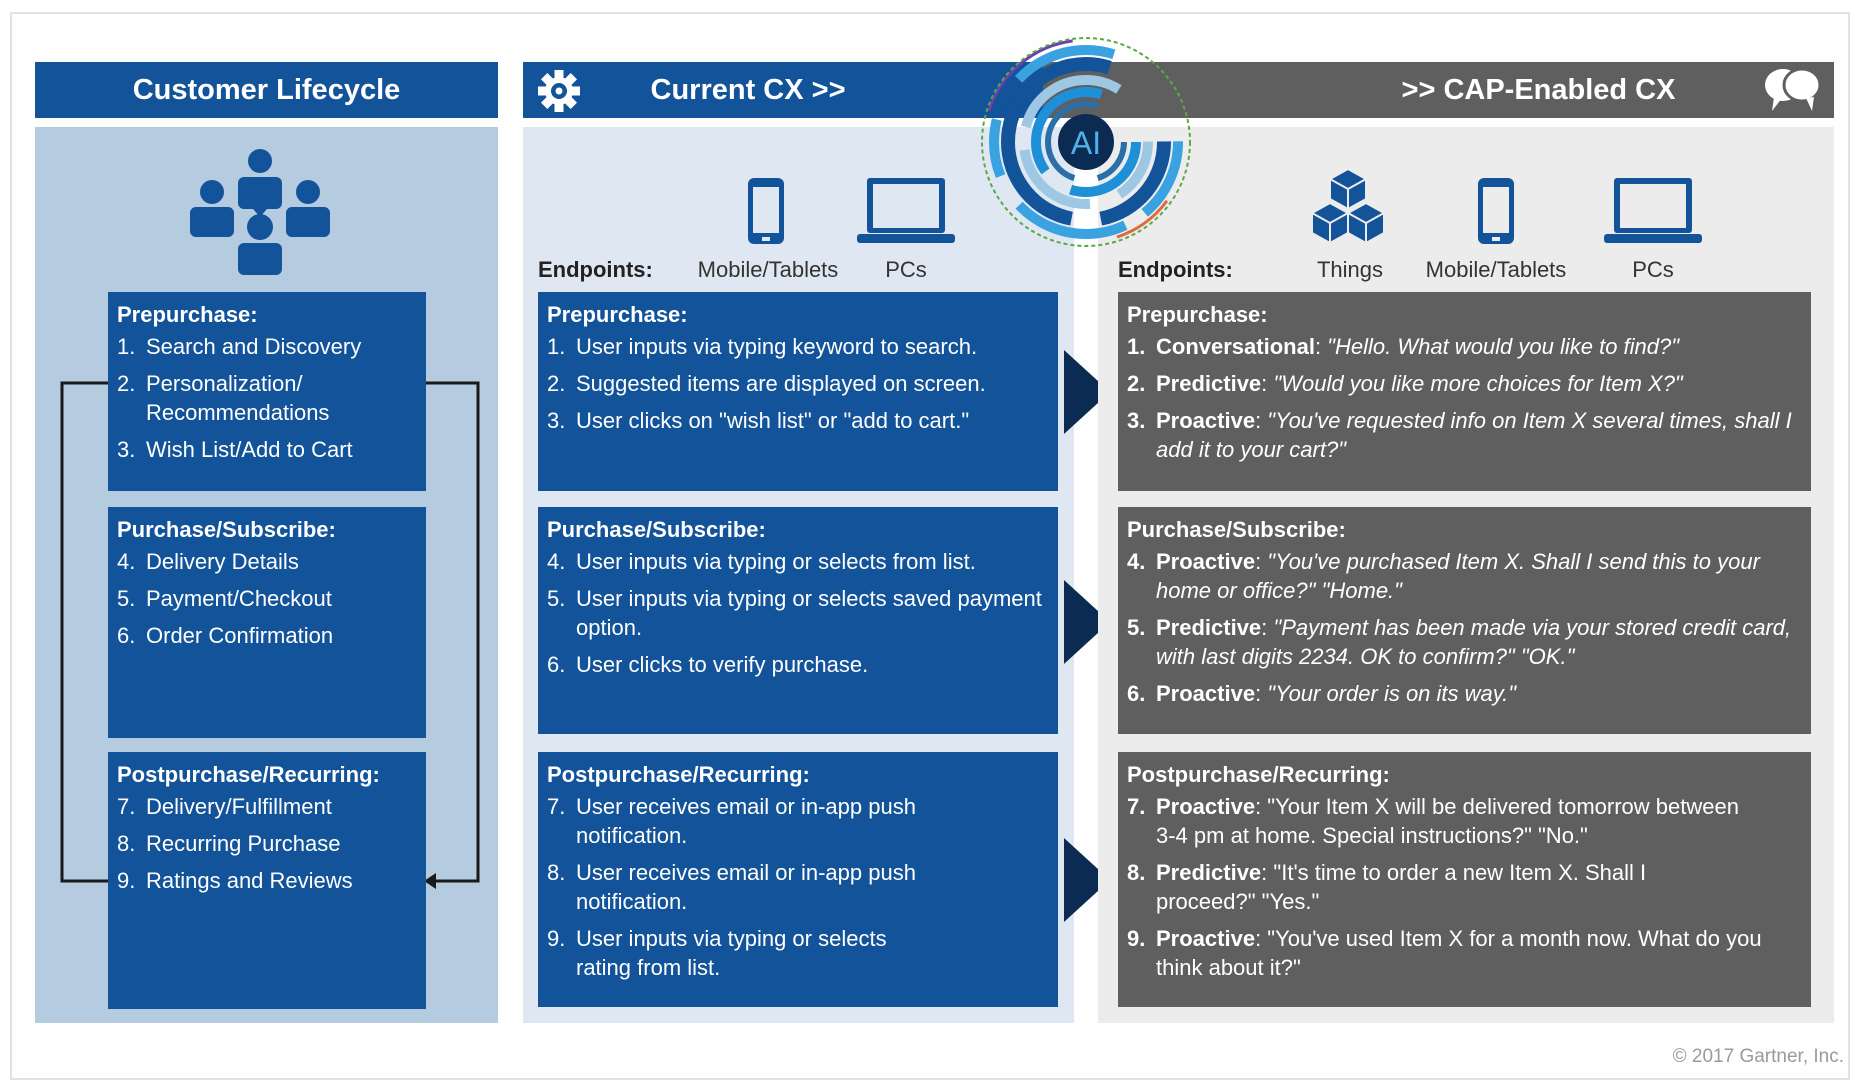  What do you see at coordinates (1175, 270) in the screenshot?
I see `cap-endpoints-label: Endpoints:` at bounding box center [1175, 270].